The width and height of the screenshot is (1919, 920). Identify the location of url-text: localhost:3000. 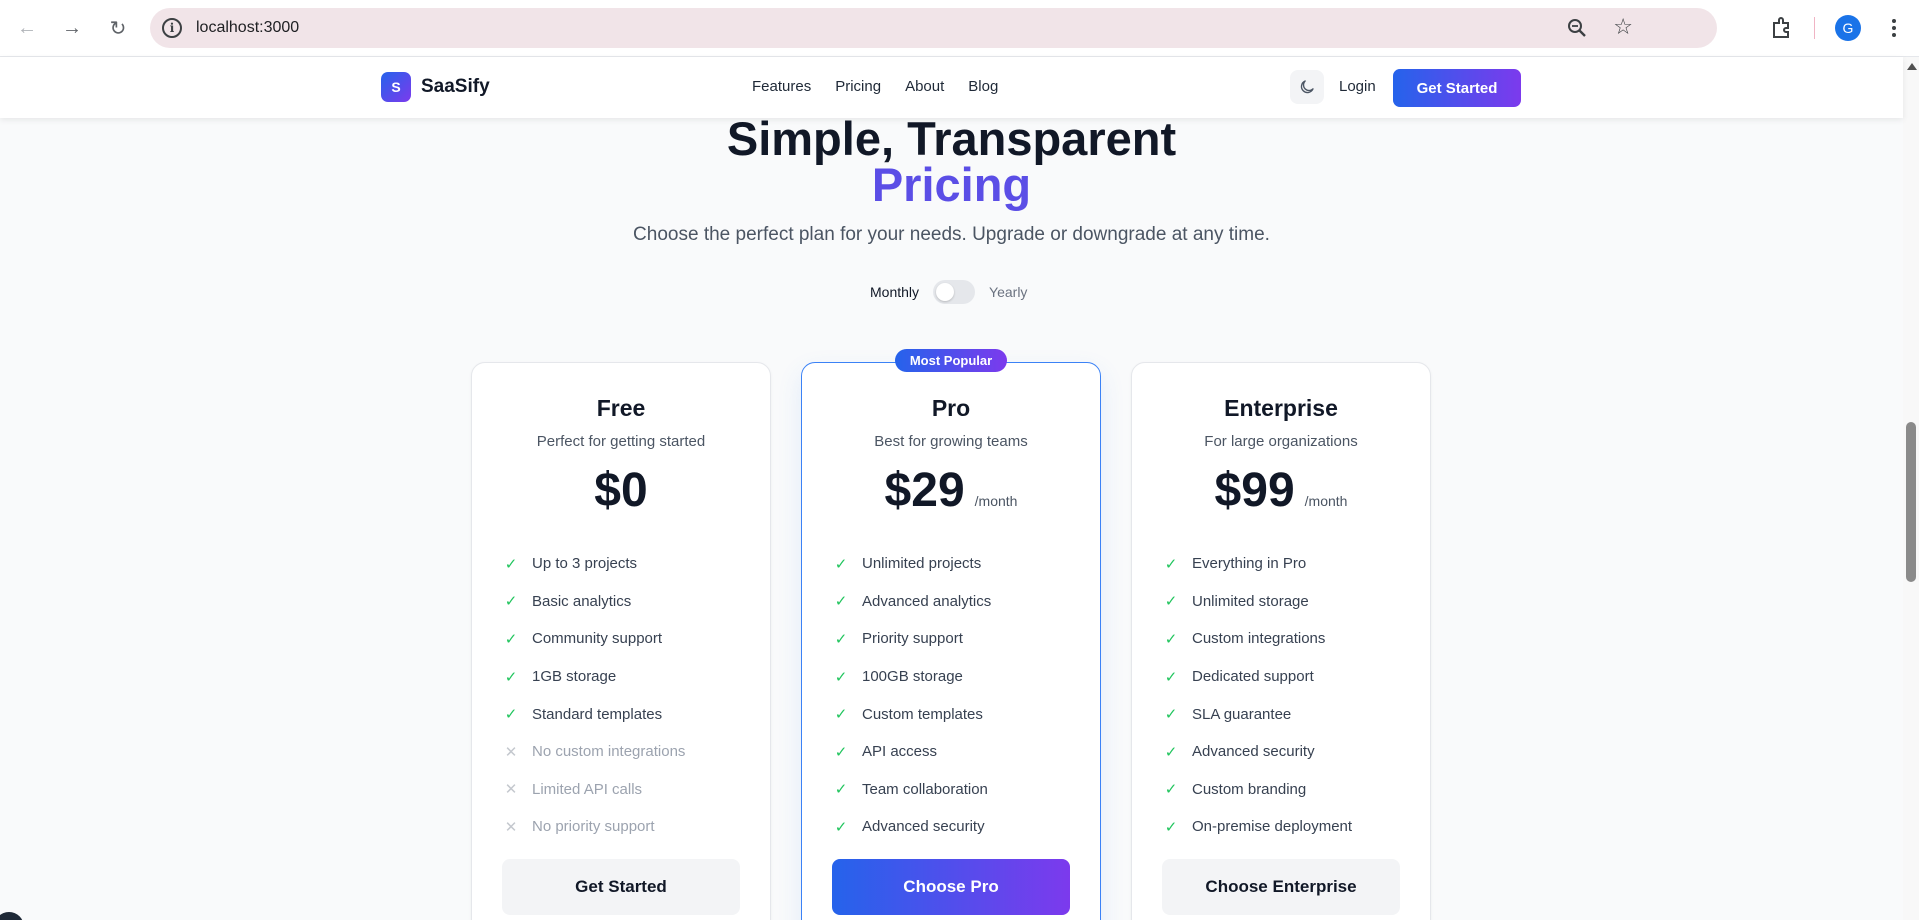
(247, 28).